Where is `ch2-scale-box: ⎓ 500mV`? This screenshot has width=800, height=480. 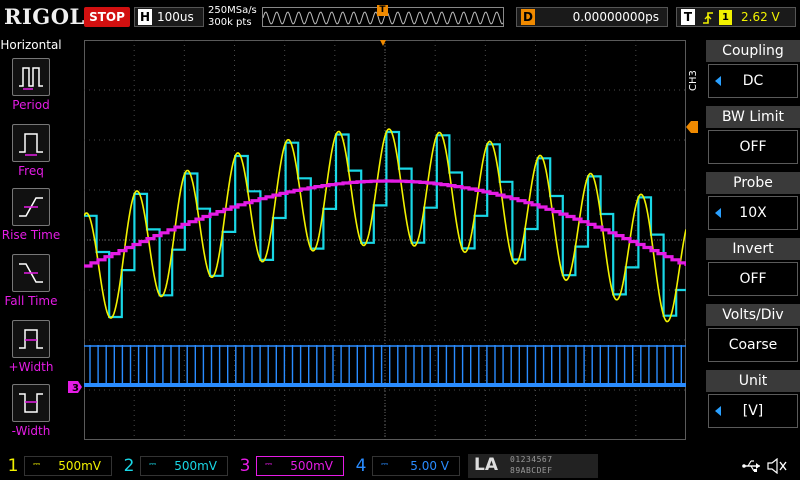 ch2-scale-box: ⎓ 500mV is located at coordinates (184, 466).